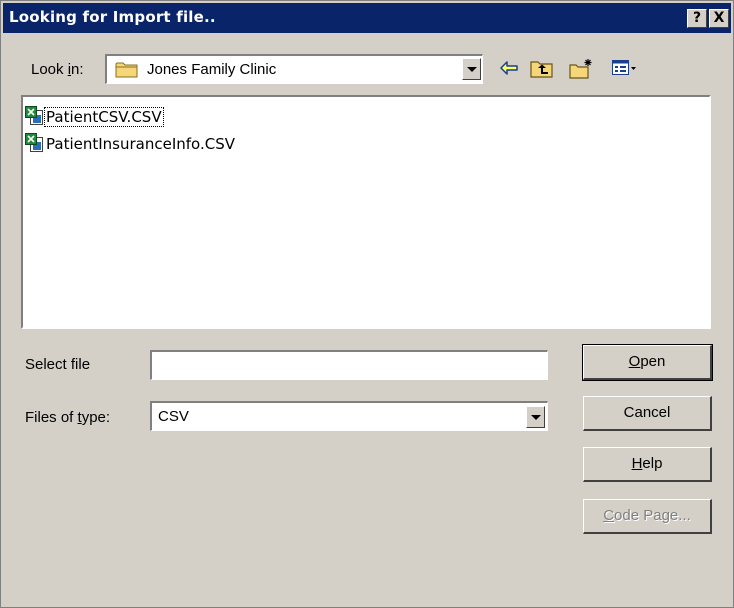 The height and width of the screenshot is (608, 734). I want to click on files-of-type-dropdown-button, so click(535, 417).